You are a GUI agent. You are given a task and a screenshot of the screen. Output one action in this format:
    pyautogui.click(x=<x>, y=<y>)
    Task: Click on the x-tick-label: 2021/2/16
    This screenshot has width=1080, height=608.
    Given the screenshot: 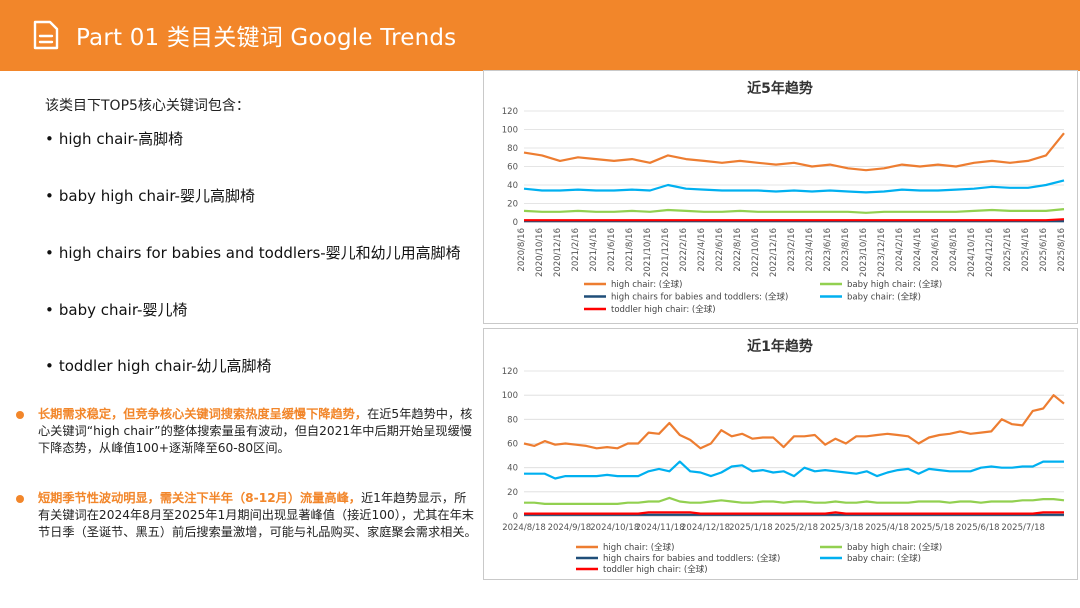 What is the action you would take?
    pyautogui.click(x=576, y=250)
    